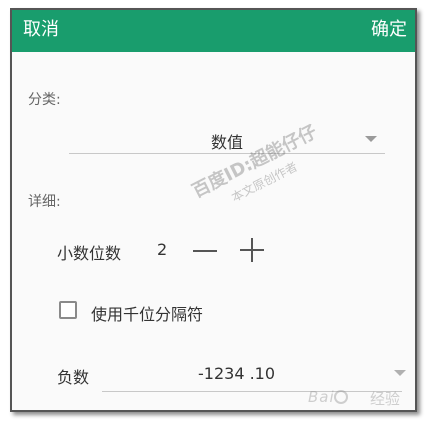 This screenshot has width=427, height=421. I want to click on thousands-separator-checkbox, so click(68, 310).